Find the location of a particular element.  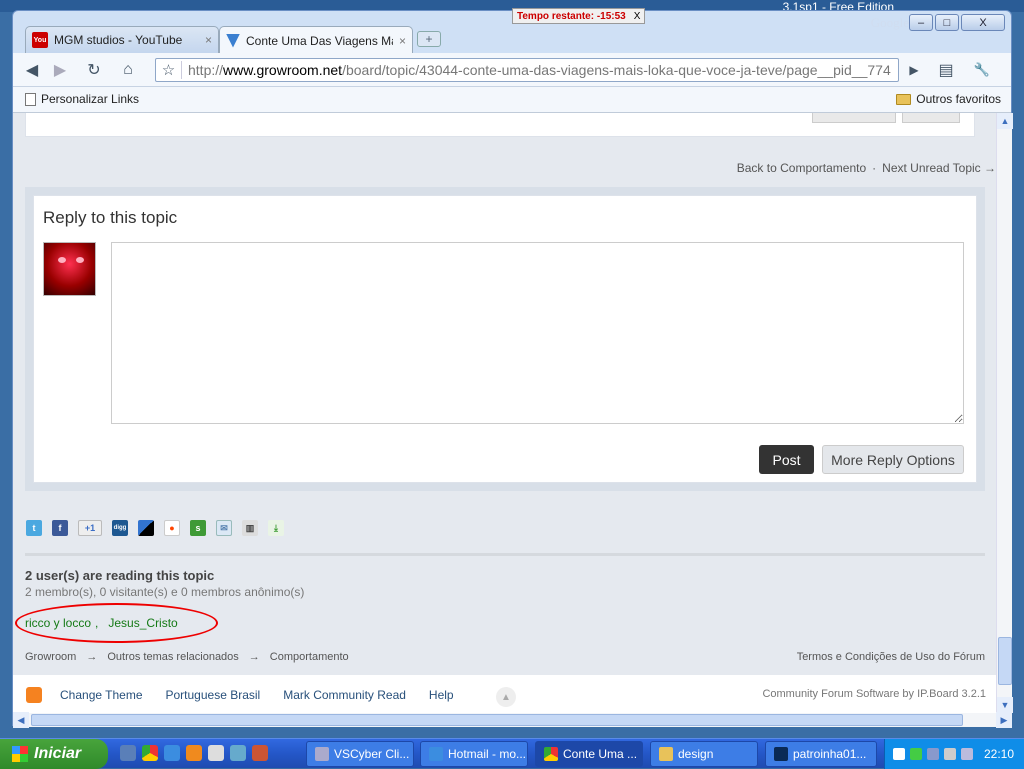

scroll-left-icon: ◀ is located at coordinates (21, 720).